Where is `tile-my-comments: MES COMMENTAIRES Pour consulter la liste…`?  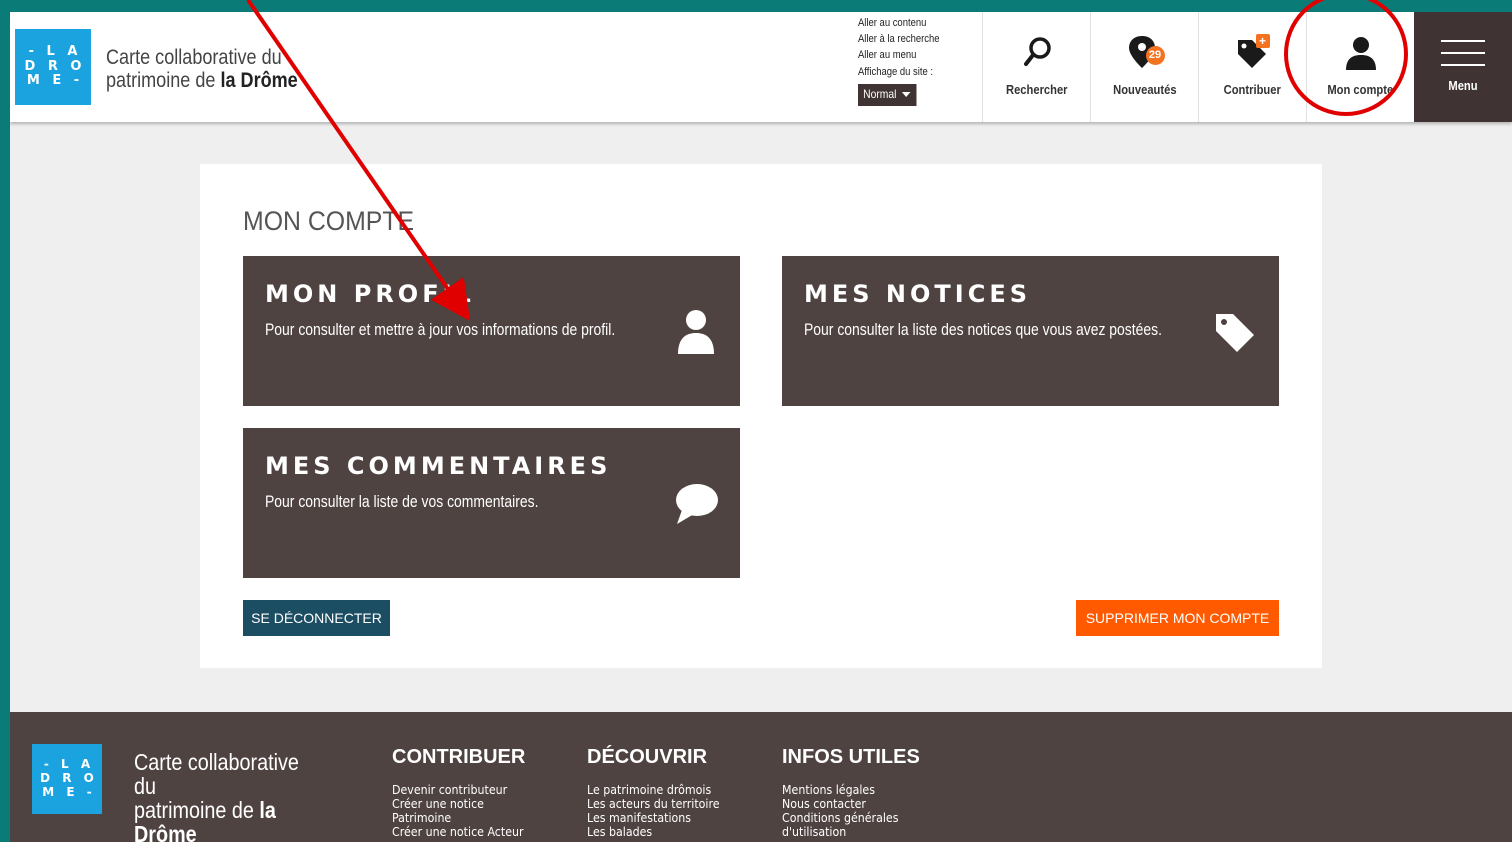 tile-my-comments: MES COMMENTAIRES Pour consulter la liste… is located at coordinates (491, 503).